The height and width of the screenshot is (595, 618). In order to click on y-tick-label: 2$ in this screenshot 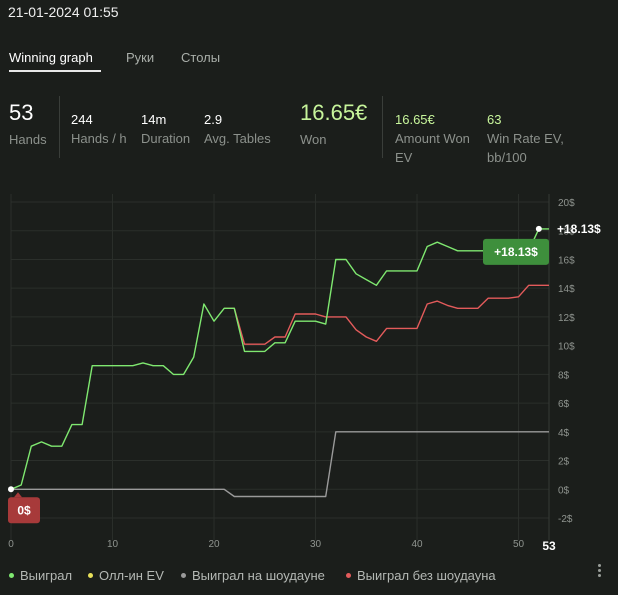, I will do `click(564, 462)`.